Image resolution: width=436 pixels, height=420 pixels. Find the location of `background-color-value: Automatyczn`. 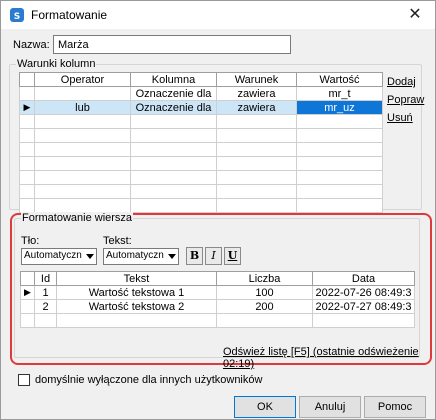

background-color-value: Automatyczn is located at coordinates (53, 255).